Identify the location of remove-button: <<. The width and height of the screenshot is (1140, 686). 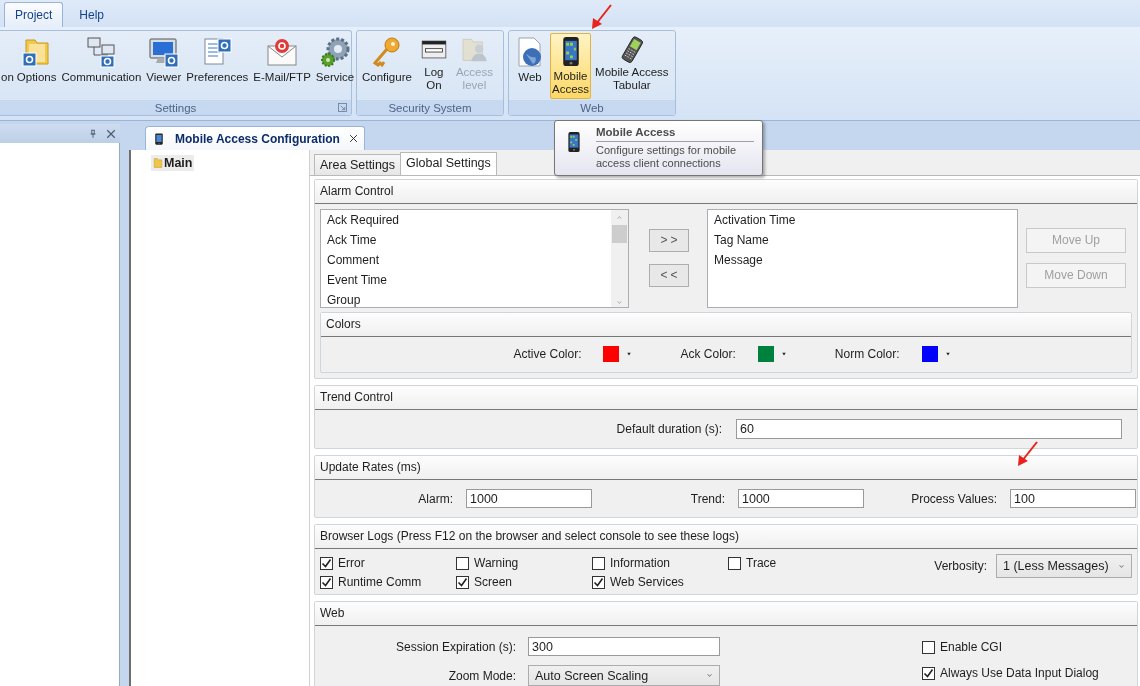
(669, 275).